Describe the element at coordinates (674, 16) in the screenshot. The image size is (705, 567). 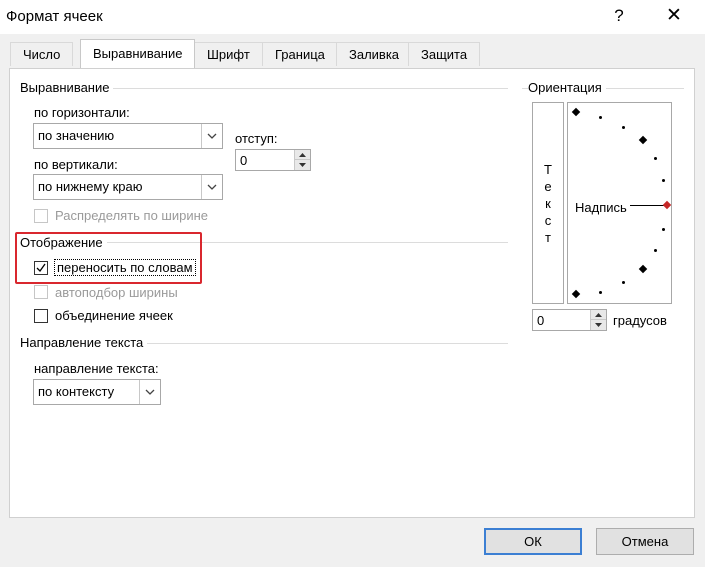
I see `close-button: ✕` at that location.